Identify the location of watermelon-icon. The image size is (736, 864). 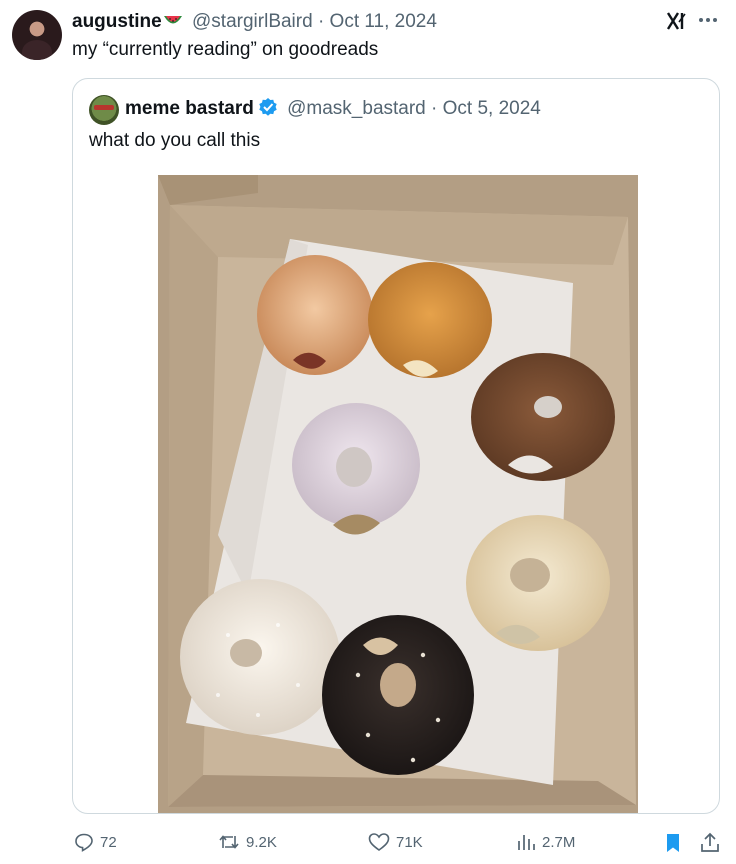
(173, 24).